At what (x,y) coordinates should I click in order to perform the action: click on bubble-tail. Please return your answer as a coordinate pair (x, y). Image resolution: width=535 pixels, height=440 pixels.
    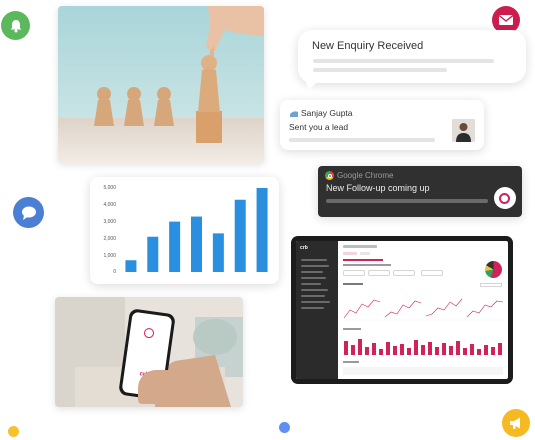
    Looking at the image, I should click on (312, 85).